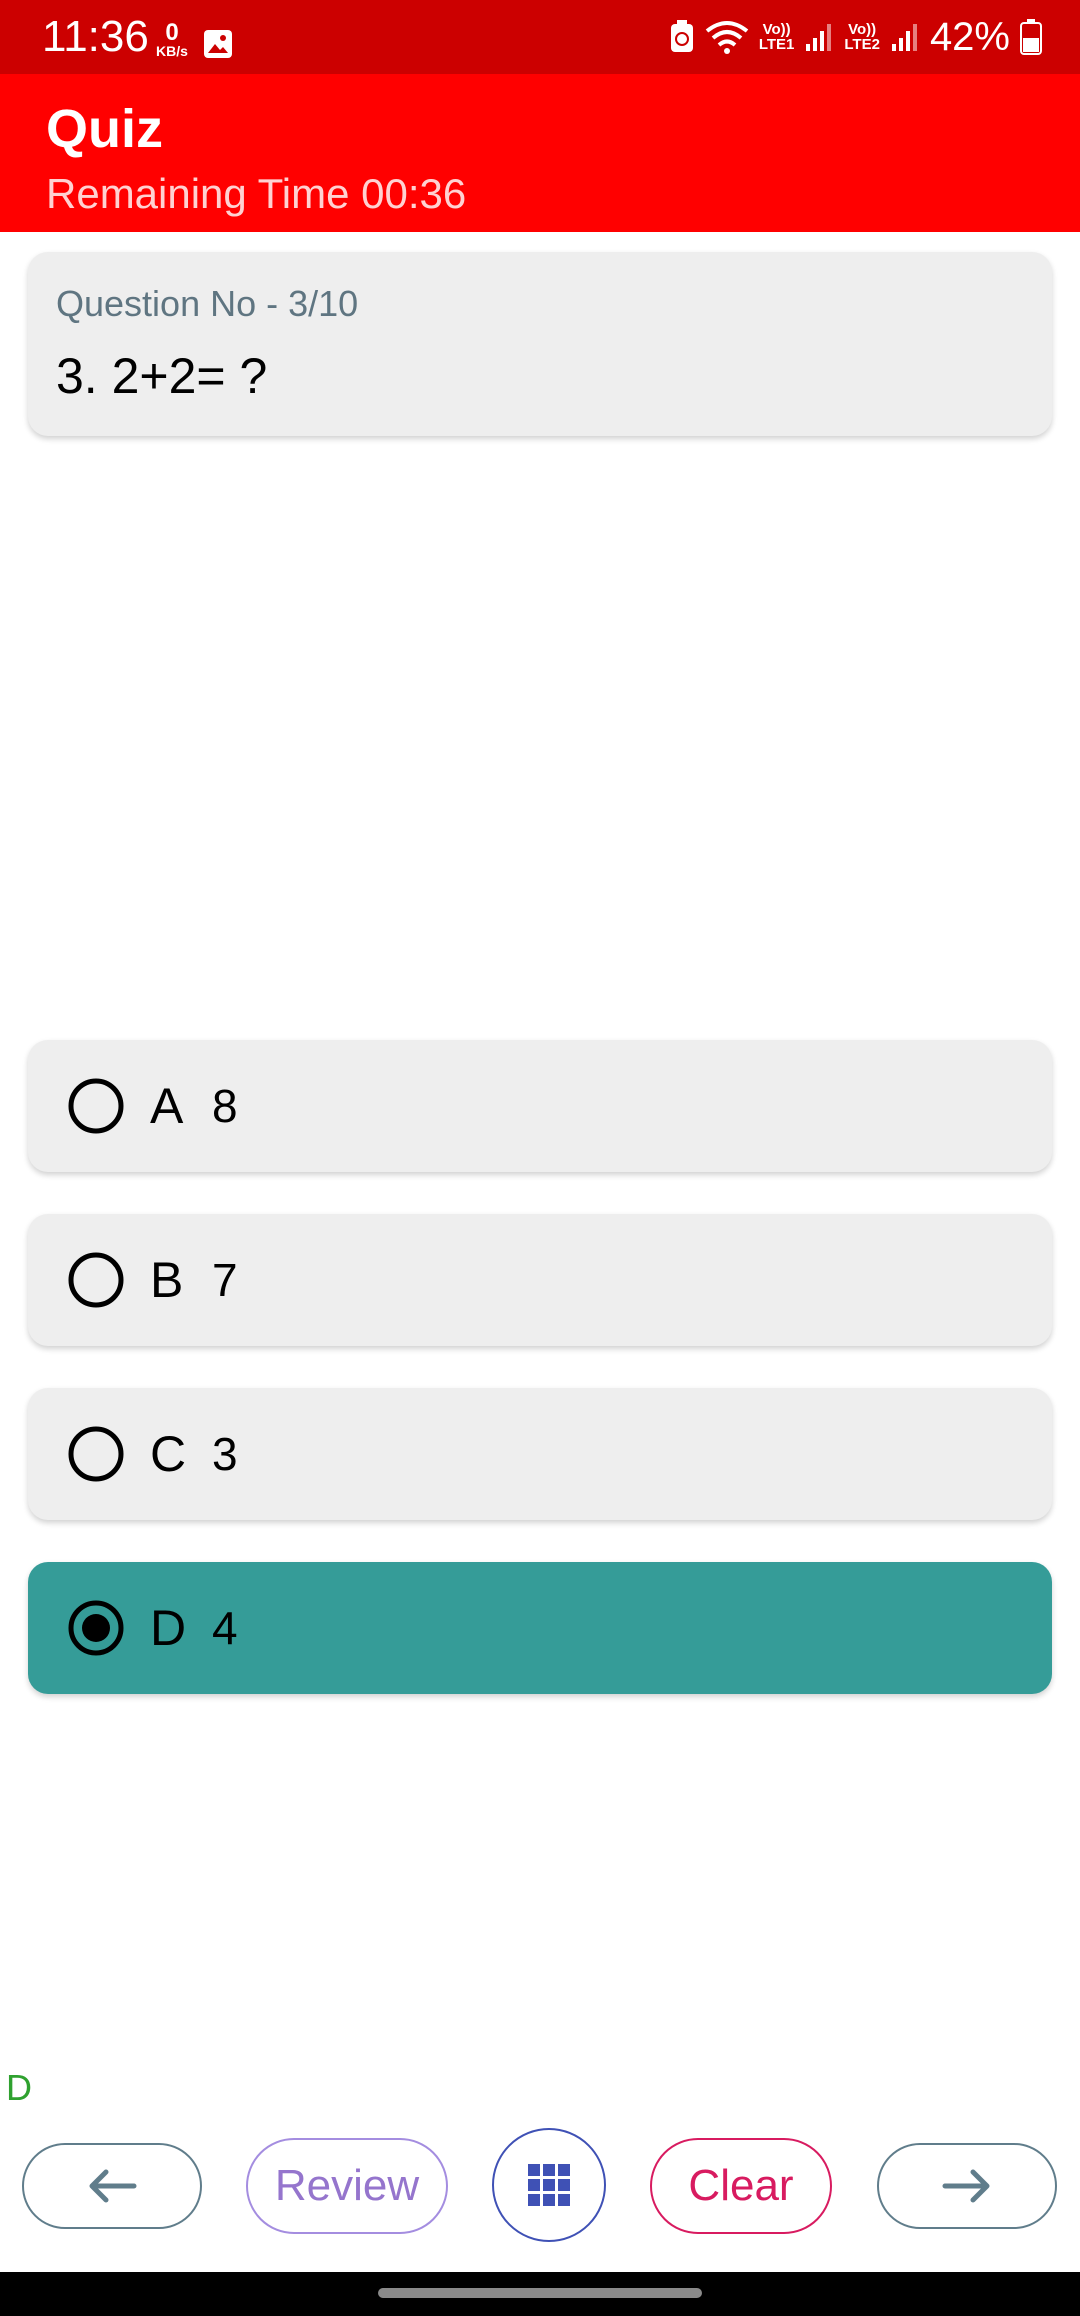 The width and height of the screenshot is (1080, 2316). Describe the element at coordinates (168, 1628) in the screenshot. I see `option-letter: D` at that location.